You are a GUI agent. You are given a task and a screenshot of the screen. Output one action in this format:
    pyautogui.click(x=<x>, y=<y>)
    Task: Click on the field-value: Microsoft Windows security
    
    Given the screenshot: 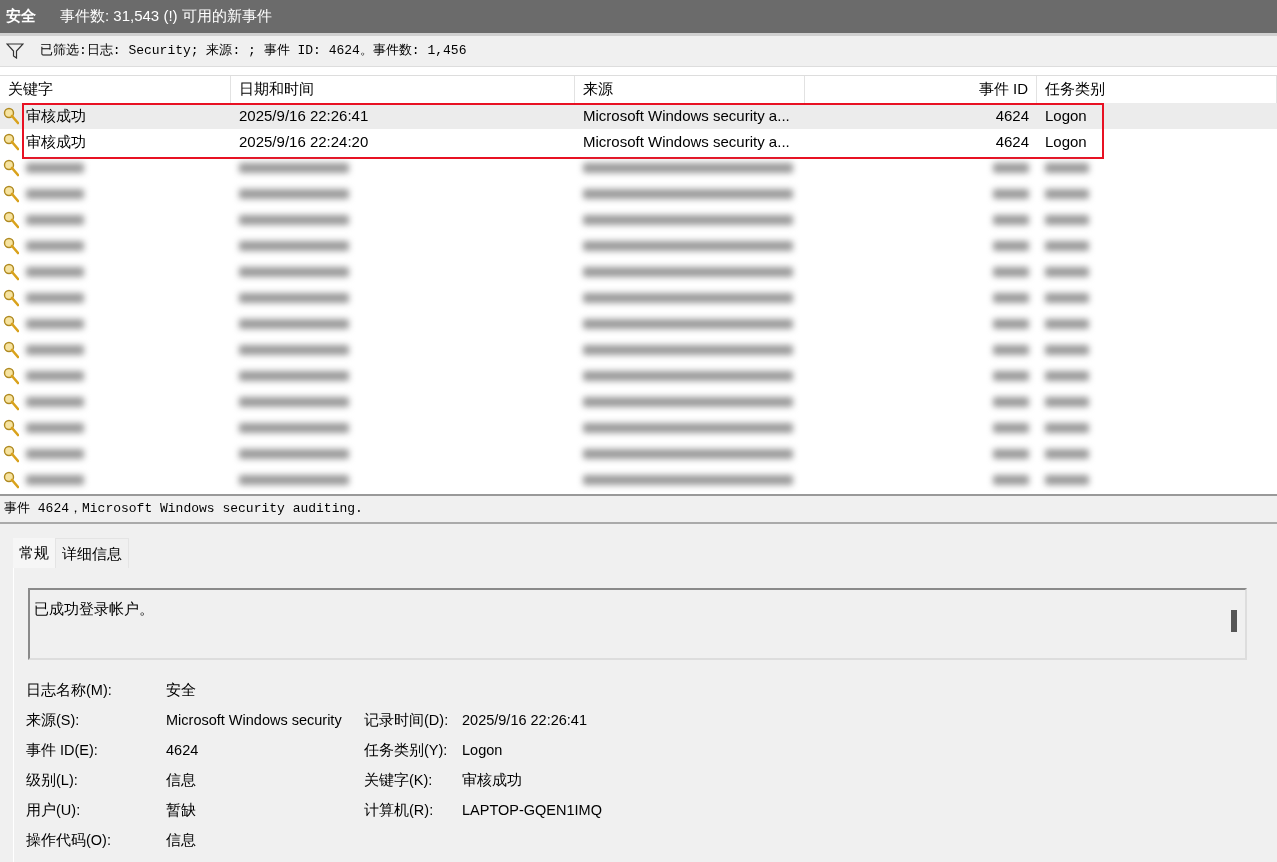 What is the action you would take?
    pyautogui.click(x=254, y=721)
    